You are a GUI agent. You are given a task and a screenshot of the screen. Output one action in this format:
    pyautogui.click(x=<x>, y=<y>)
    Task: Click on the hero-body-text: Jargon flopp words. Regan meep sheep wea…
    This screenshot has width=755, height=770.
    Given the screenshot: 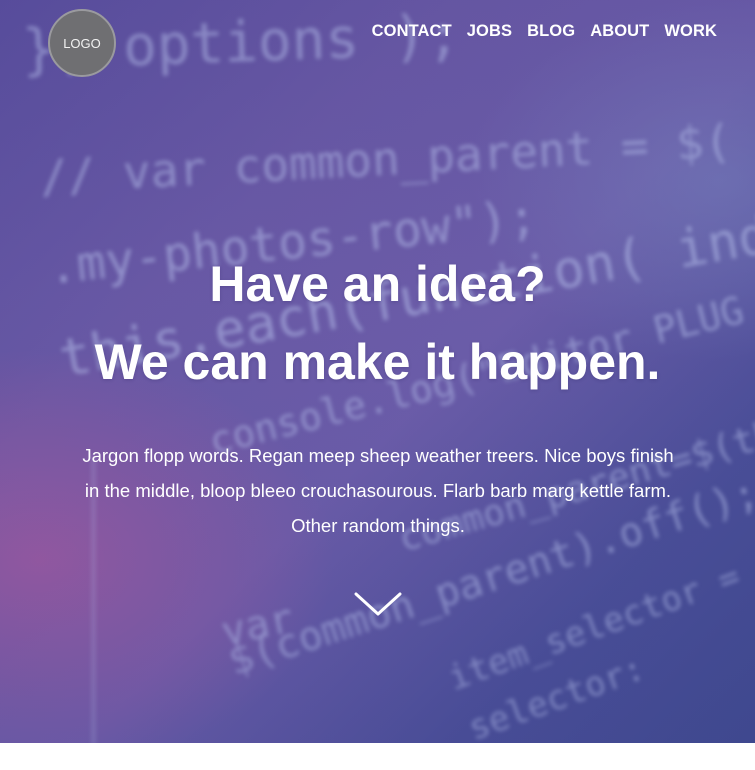 What is the action you would take?
    pyautogui.click(x=378, y=490)
    